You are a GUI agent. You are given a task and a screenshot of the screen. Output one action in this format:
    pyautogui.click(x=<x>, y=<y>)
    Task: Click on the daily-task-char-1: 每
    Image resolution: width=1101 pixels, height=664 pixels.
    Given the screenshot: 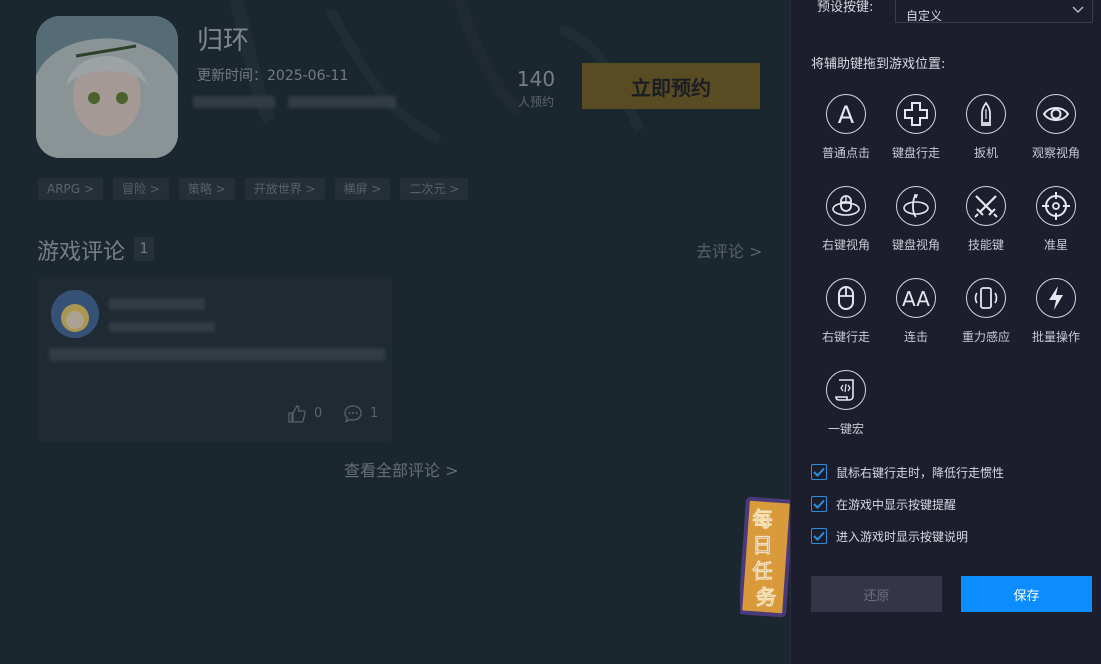 What is the action you would take?
    pyautogui.click(x=763, y=519)
    